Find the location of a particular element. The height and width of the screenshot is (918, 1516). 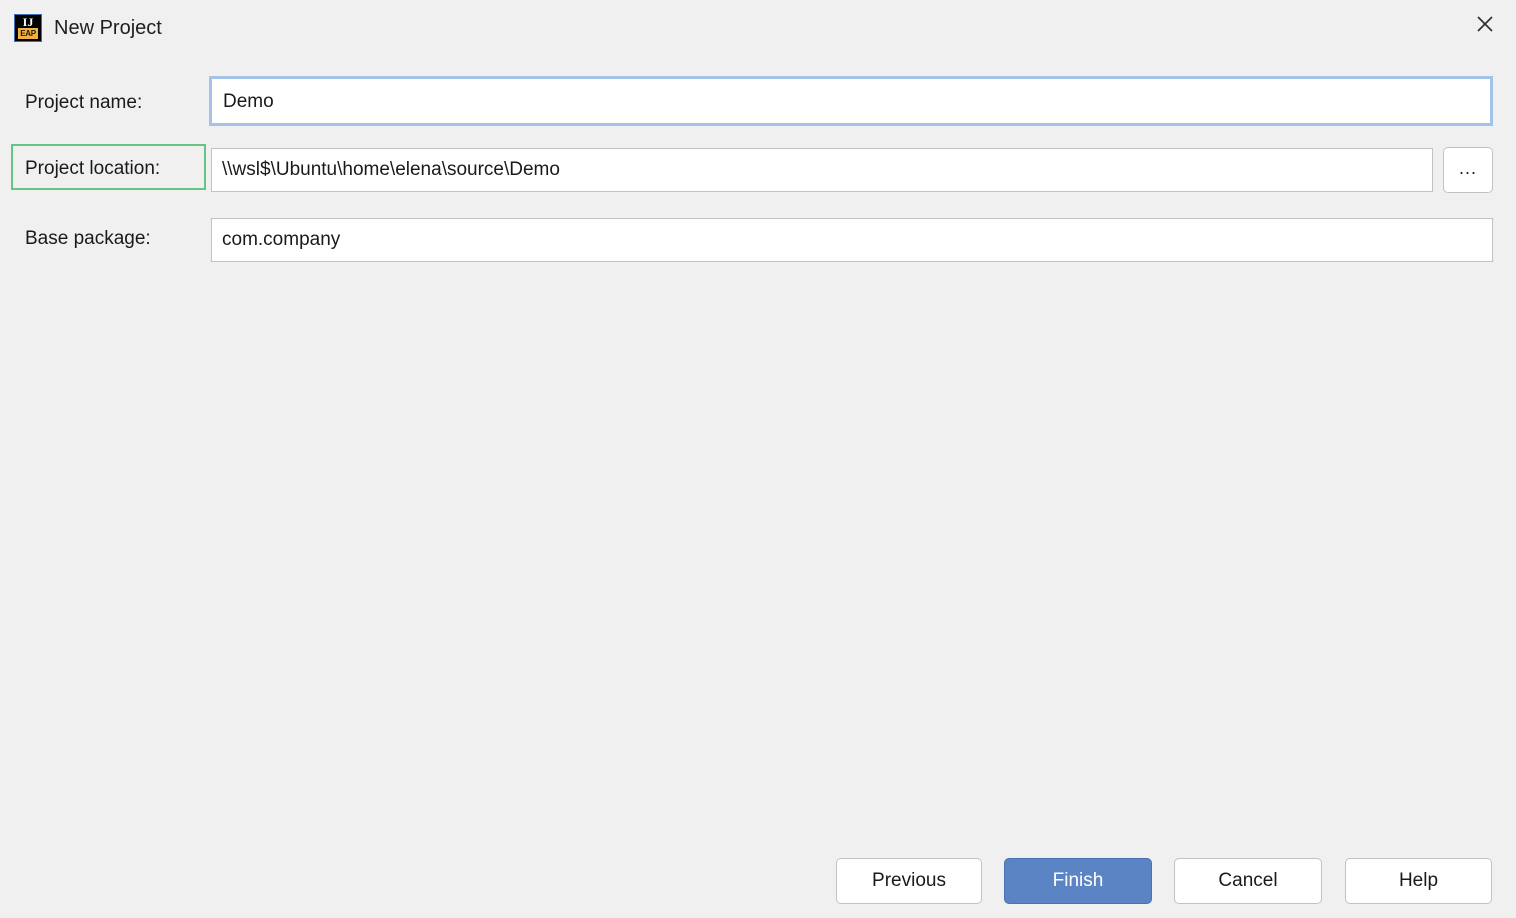

icon-primary-text: IJ is located at coordinates (28, 22).